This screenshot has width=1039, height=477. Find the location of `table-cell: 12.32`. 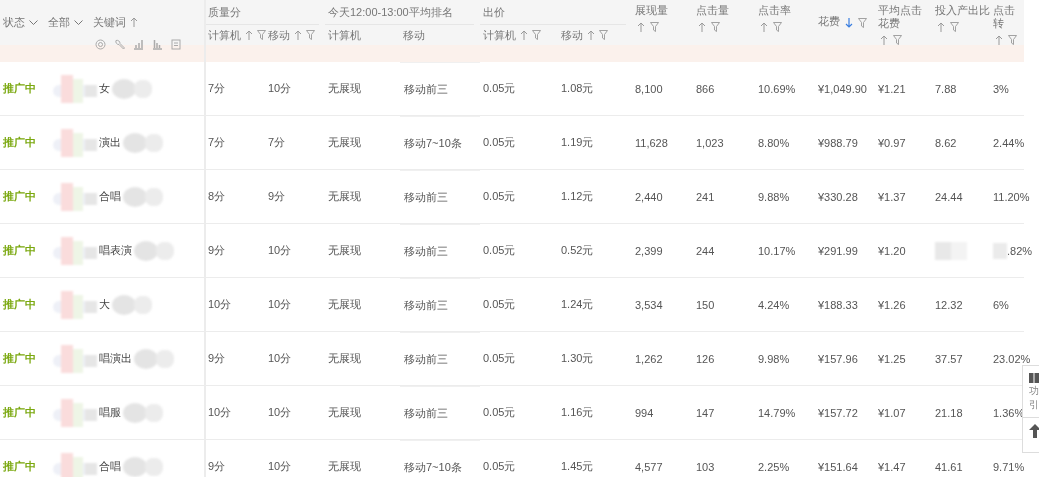

table-cell: 12.32 is located at coordinates (949, 304).